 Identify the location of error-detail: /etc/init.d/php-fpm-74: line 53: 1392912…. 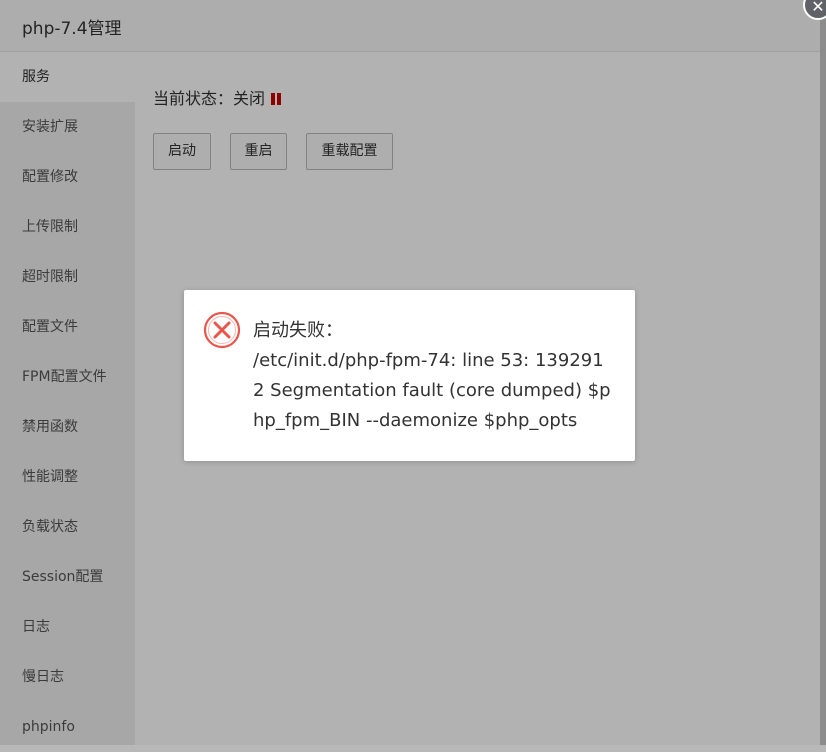
(432, 390).